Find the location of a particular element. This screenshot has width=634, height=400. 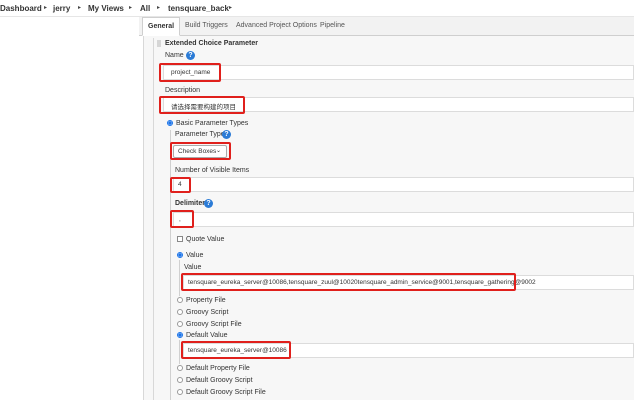

groovy-script-label: Groovy Script is located at coordinates (207, 312).